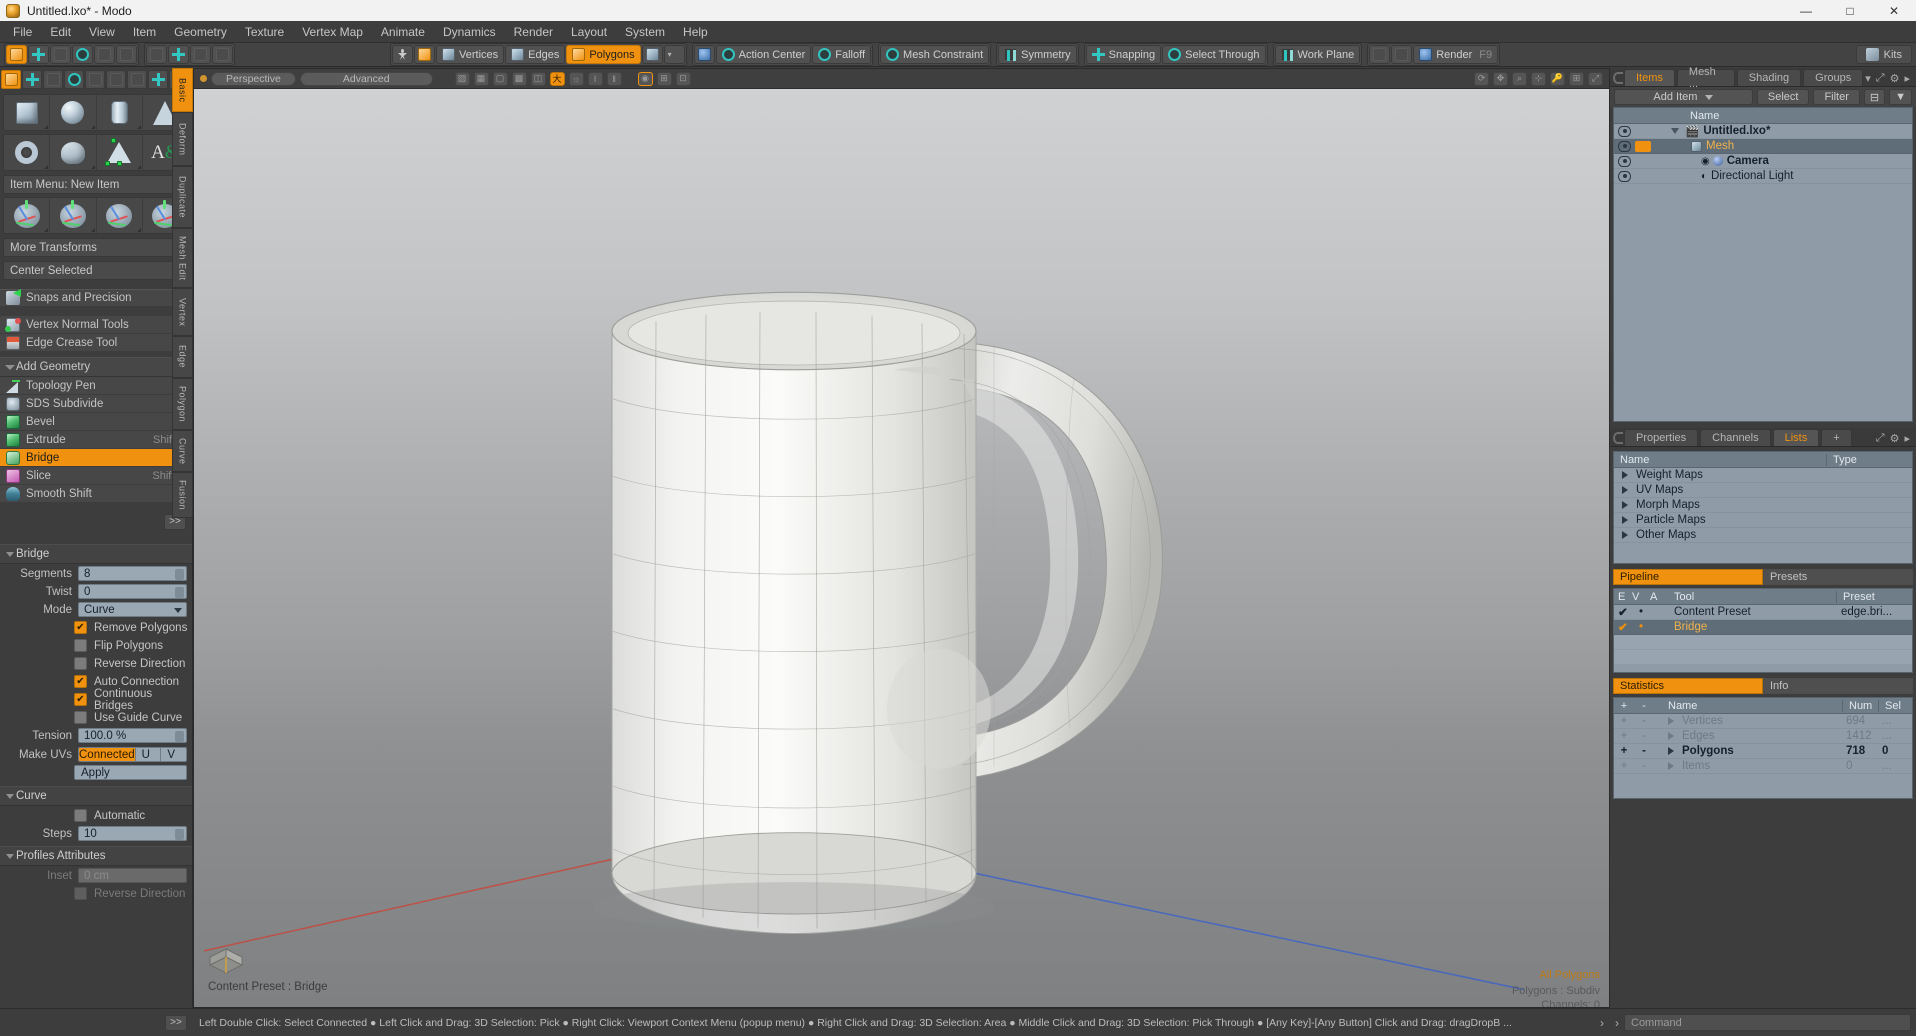 This screenshot has height=1036, width=1916. What do you see at coordinates (1643, 146) in the screenshot?
I see `mesh-select-badge-icon` at bounding box center [1643, 146].